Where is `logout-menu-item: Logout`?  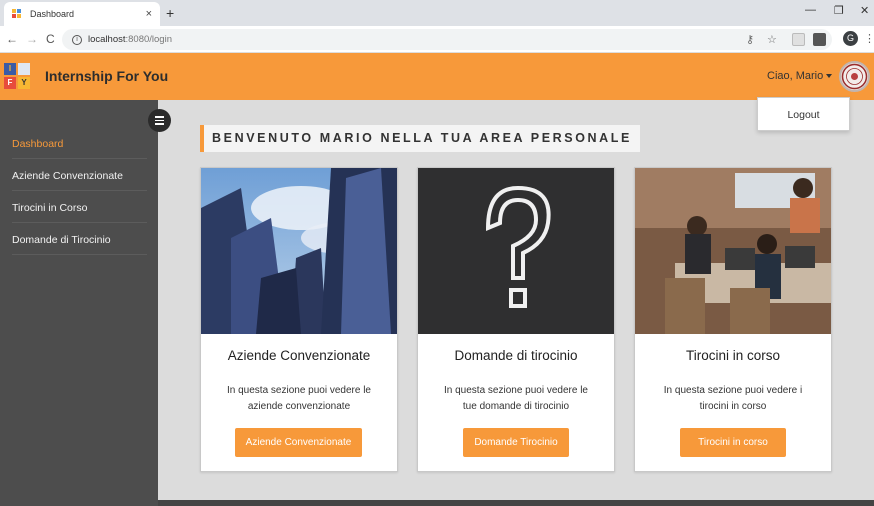
logout-menu-item: Logout is located at coordinates (803, 115).